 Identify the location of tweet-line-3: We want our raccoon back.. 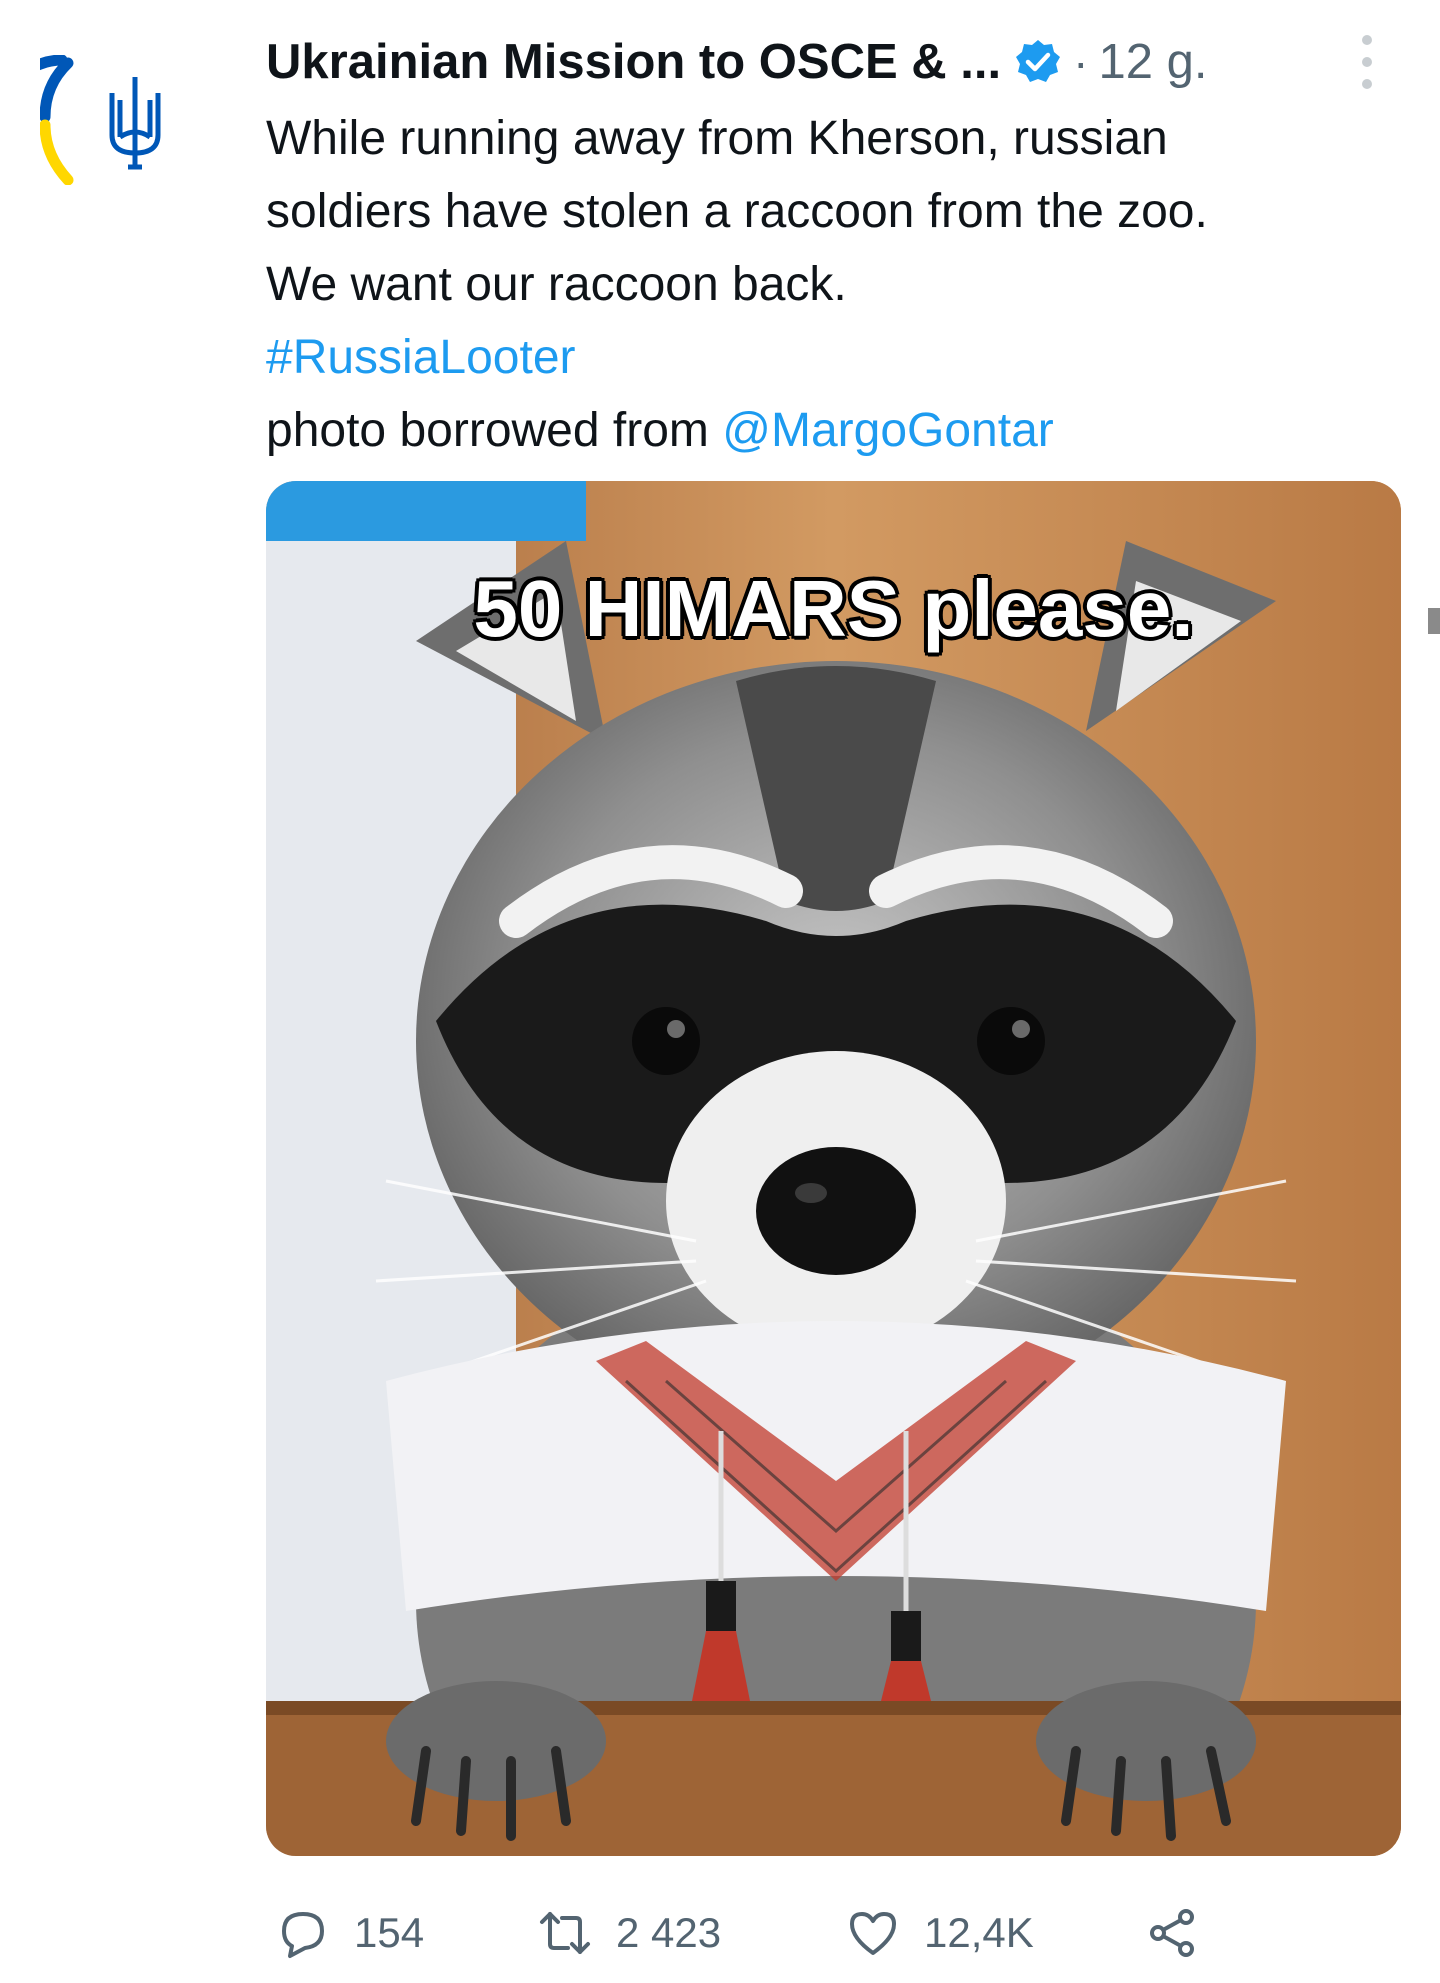
(556, 284).